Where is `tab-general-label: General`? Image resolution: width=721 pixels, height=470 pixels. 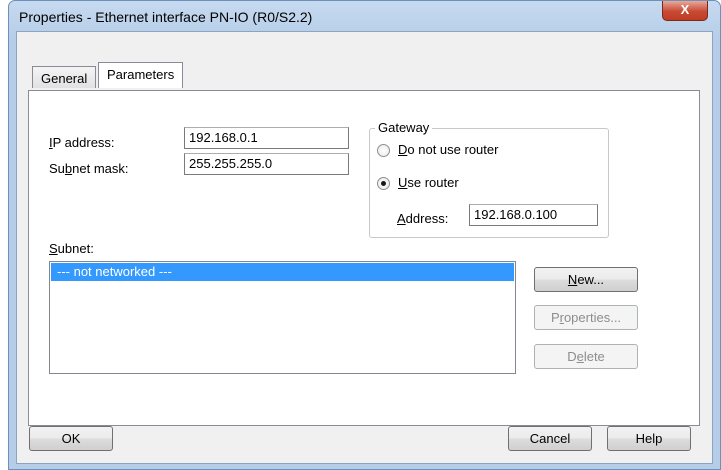 tab-general-label: General is located at coordinates (64, 78).